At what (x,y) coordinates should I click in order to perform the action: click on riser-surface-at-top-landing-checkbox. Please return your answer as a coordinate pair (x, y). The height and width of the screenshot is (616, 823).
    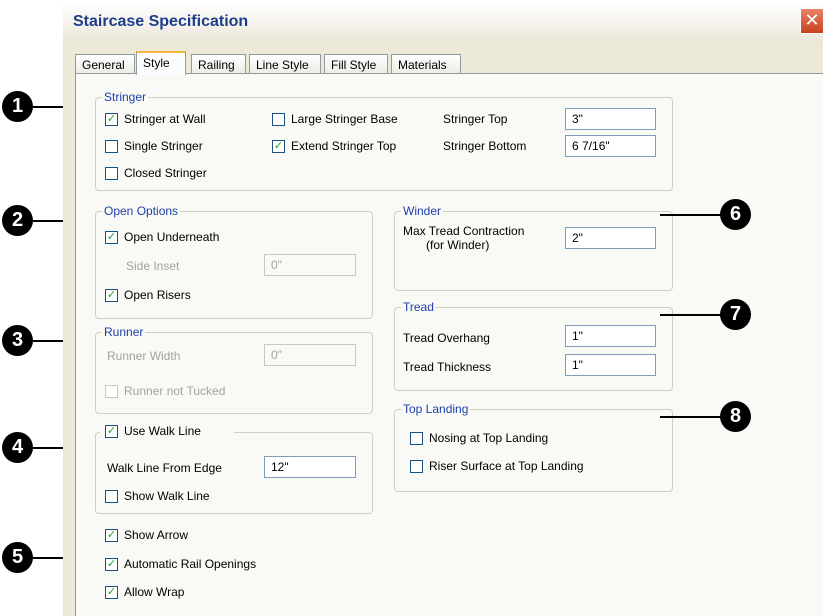
    Looking at the image, I should click on (416, 466).